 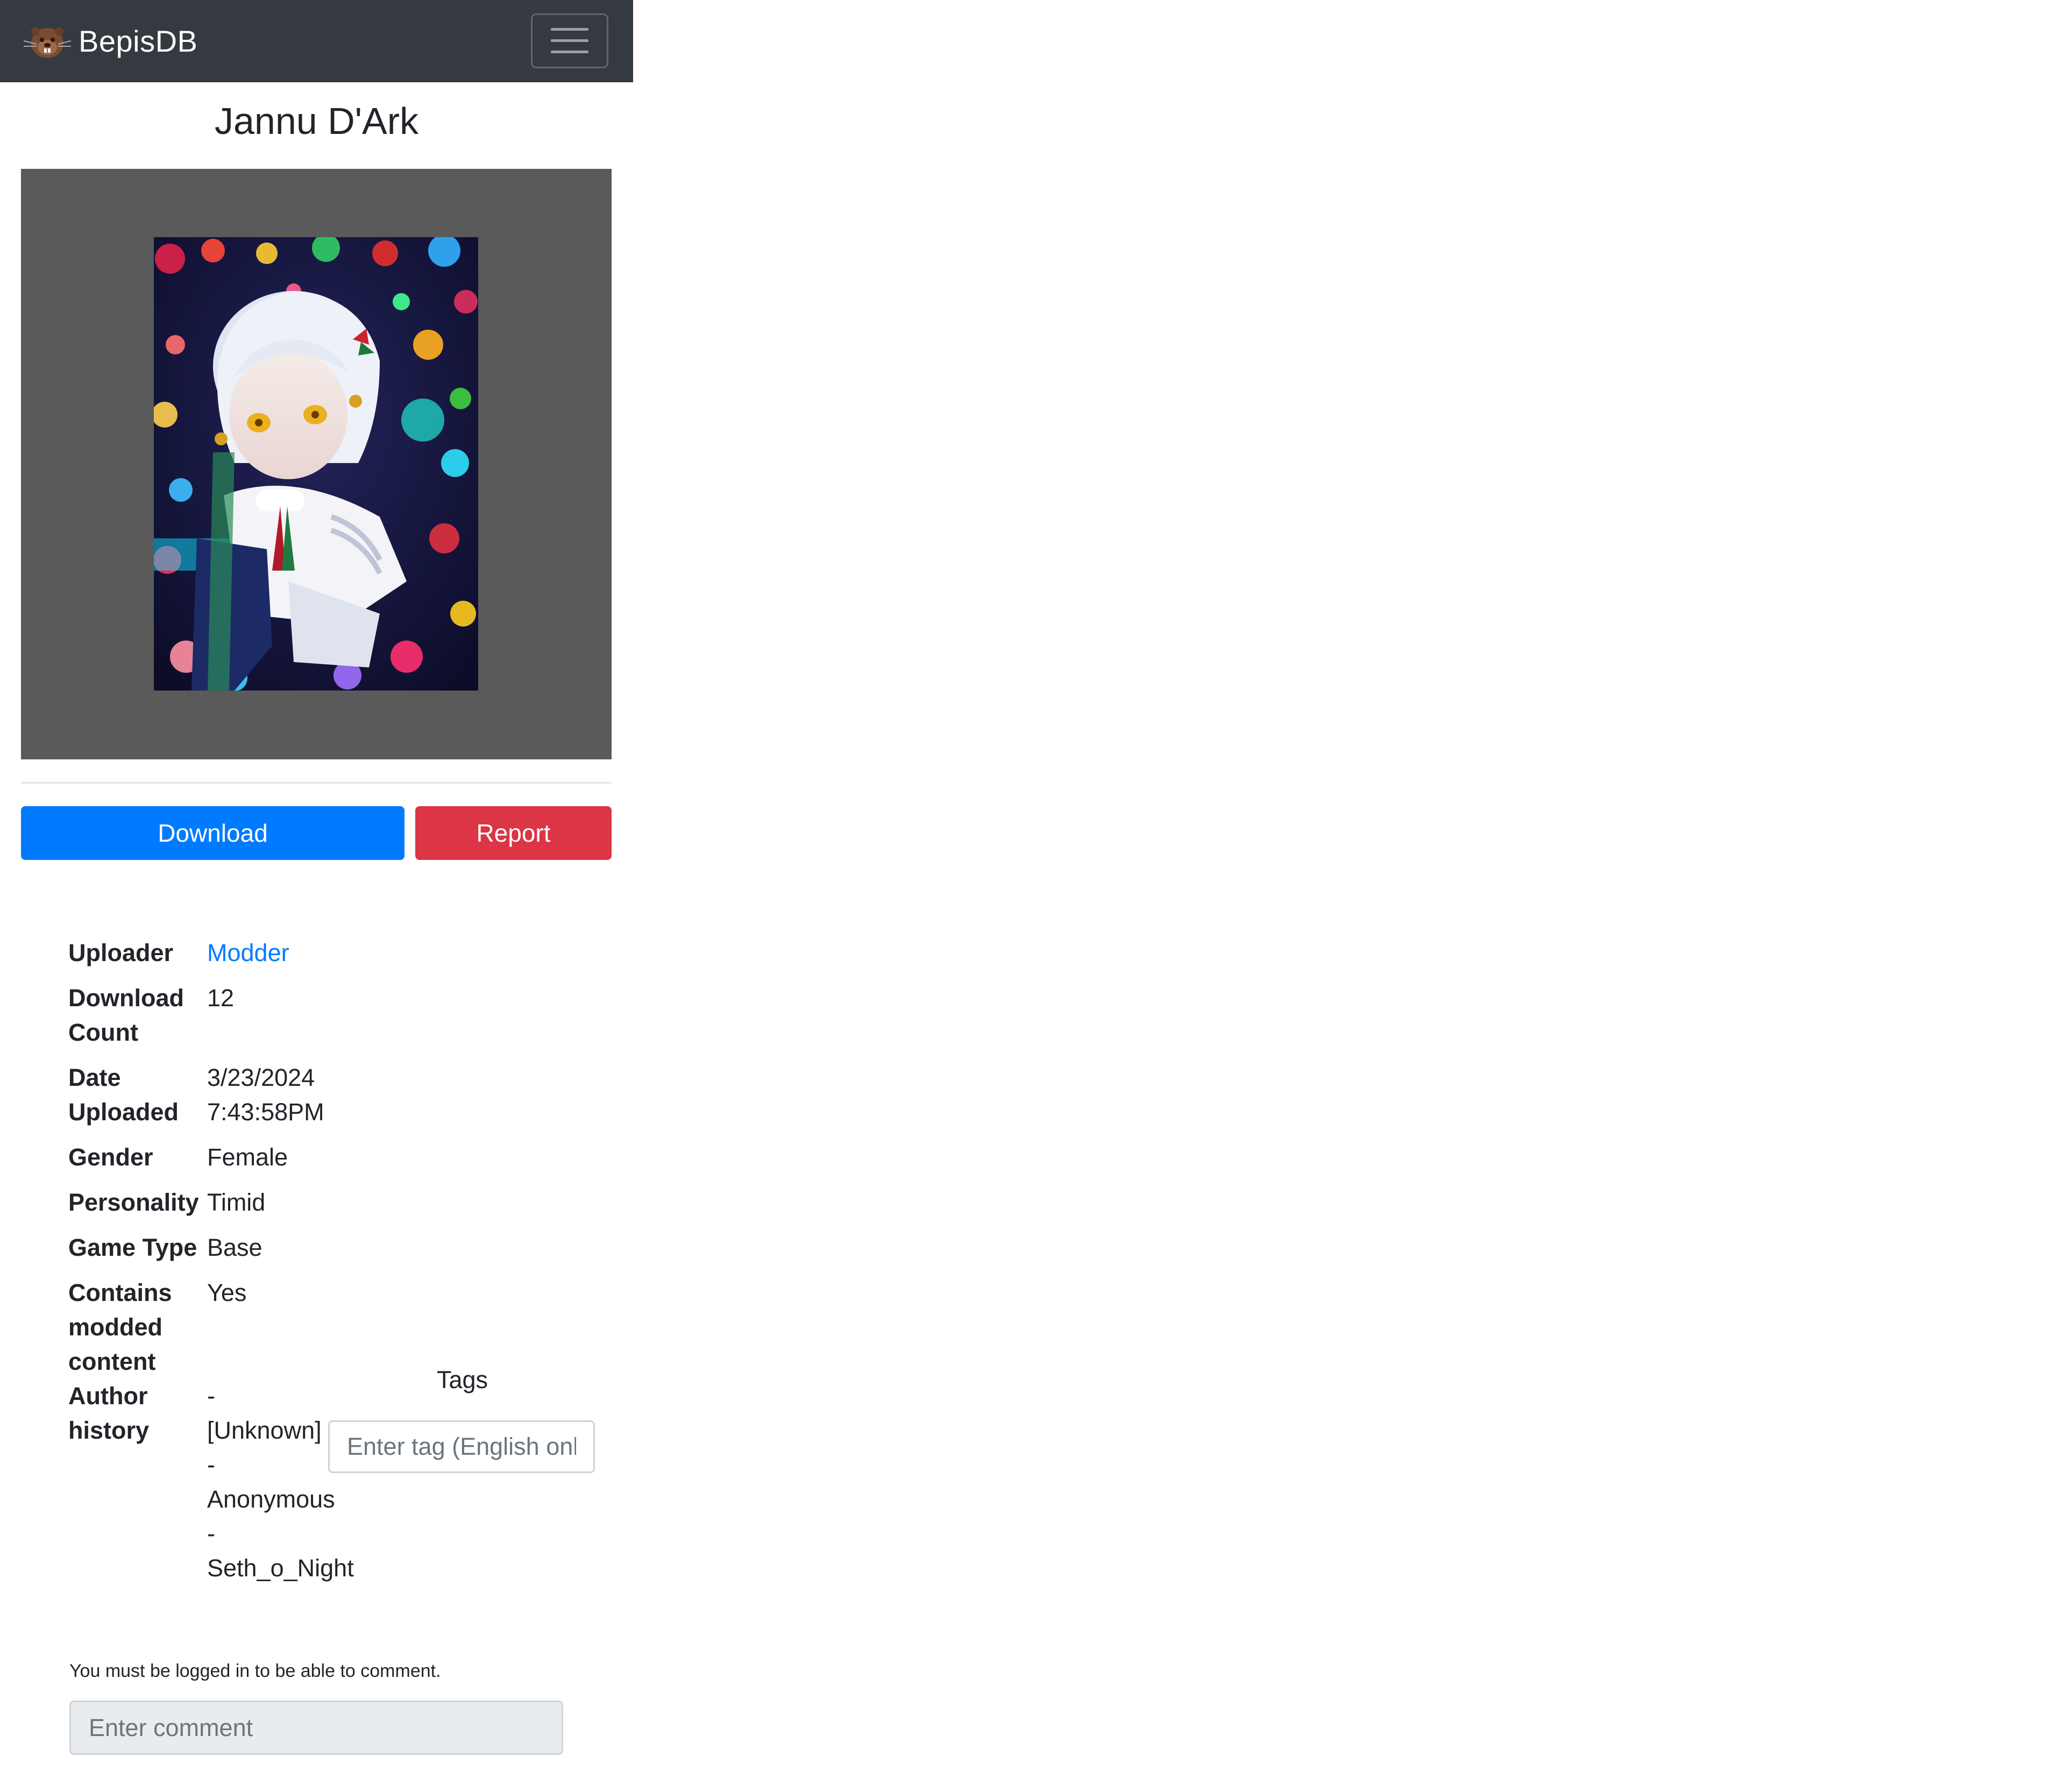 What do you see at coordinates (197, 1095) in the screenshot?
I see `detail-row-date-uploaded: Date Uploaded 3/23/2024 7:43:58PM` at bounding box center [197, 1095].